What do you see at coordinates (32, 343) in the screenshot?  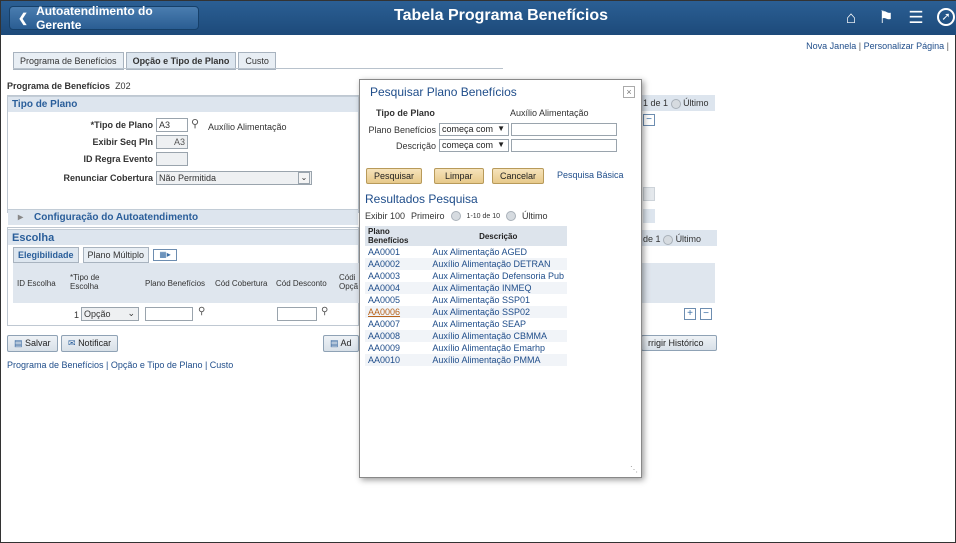 I see `save-button: ▤ Salvar` at bounding box center [32, 343].